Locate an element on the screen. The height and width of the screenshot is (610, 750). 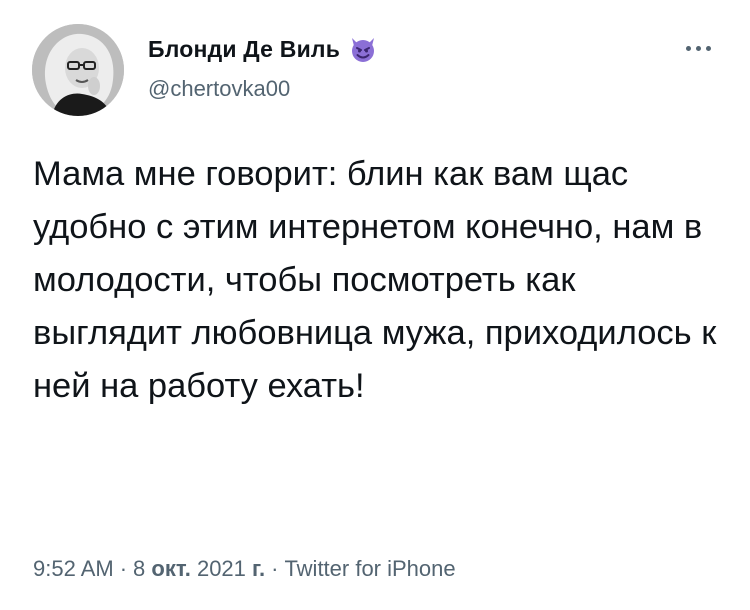
tweet-source-link: Twitter for iPhone is located at coordinates (369, 568).